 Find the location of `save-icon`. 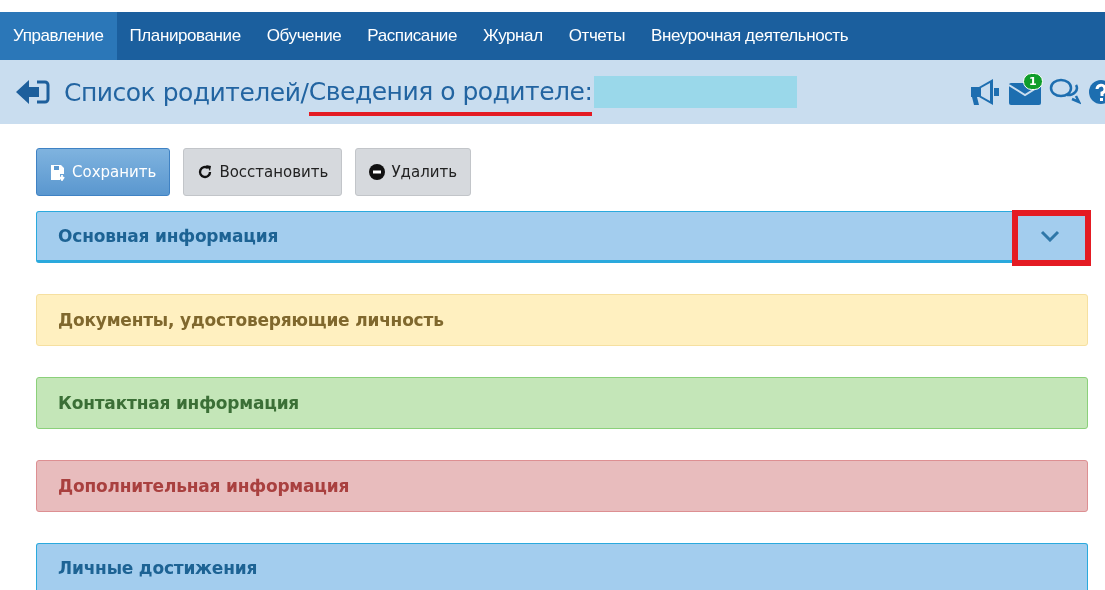

save-icon is located at coordinates (58, 172).